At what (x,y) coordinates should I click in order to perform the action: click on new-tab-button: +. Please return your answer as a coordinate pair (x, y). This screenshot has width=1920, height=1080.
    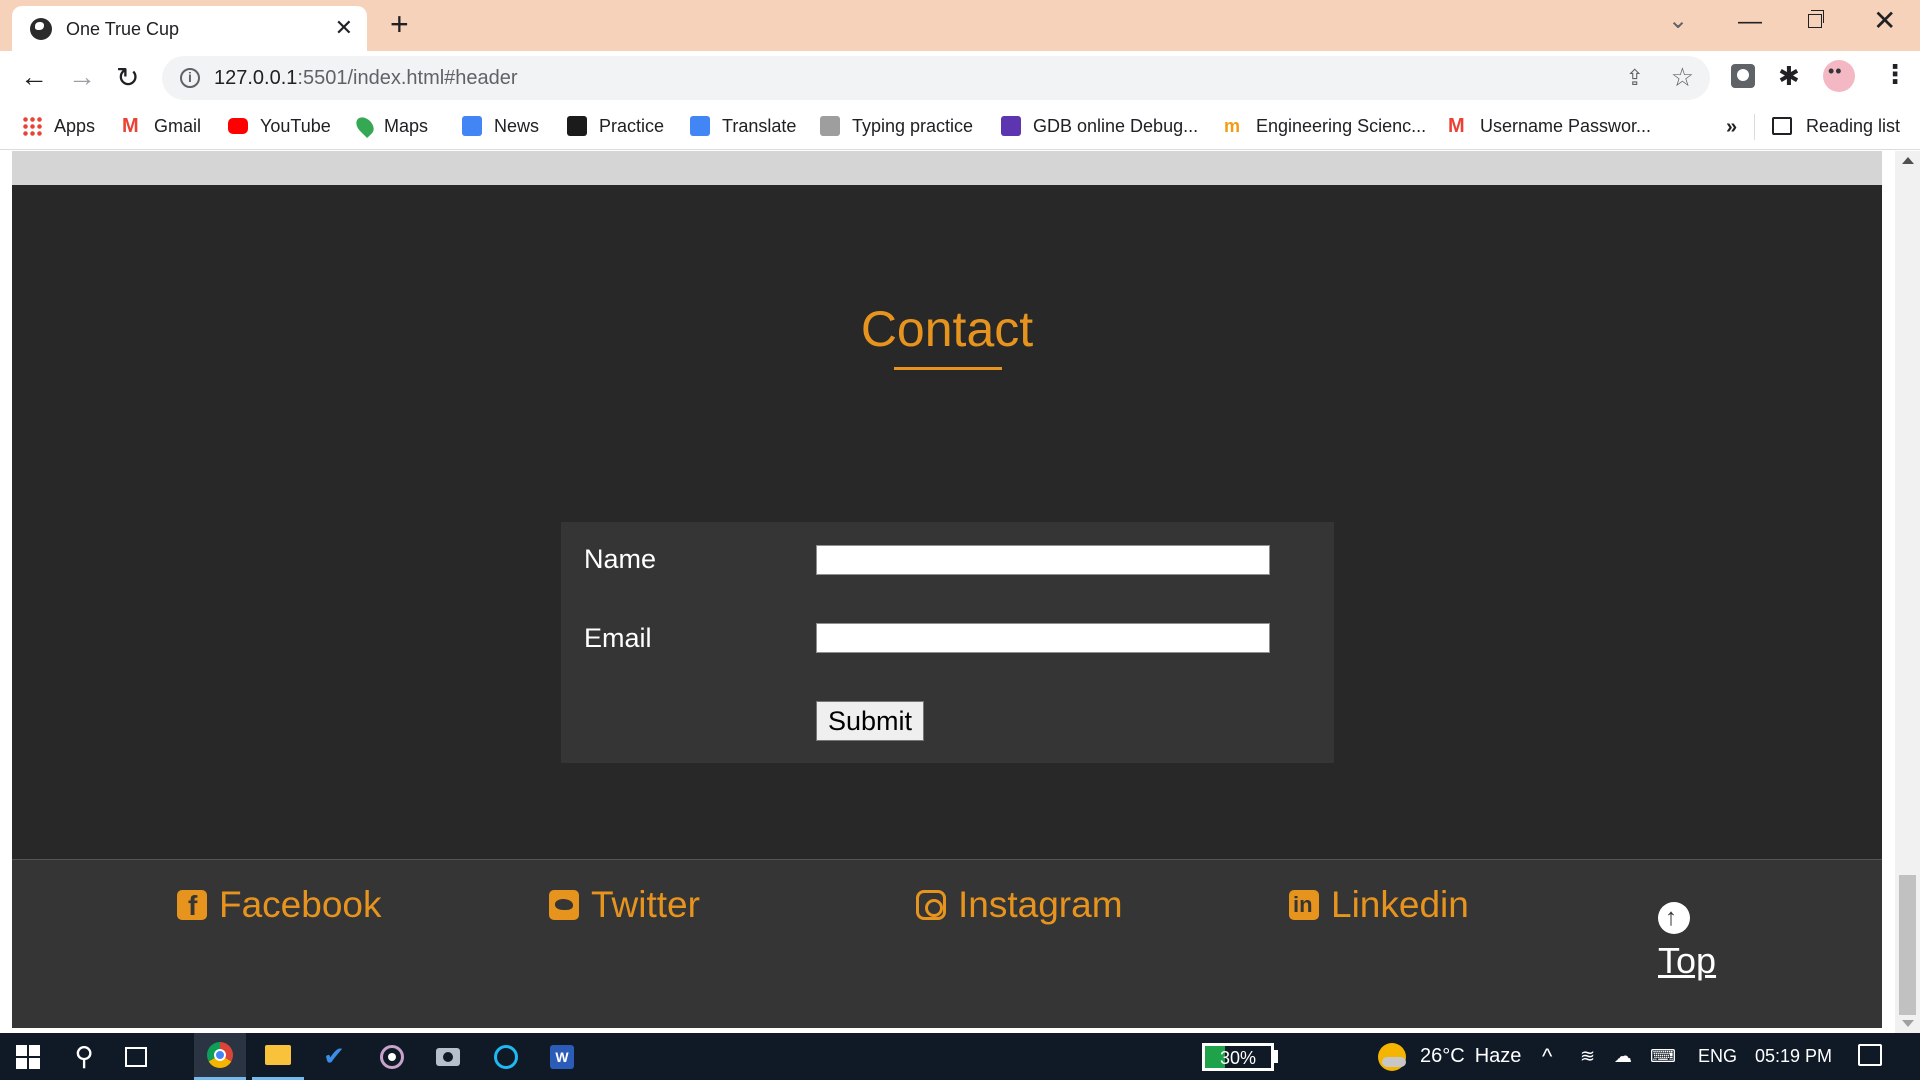
    Looking at the image, I should click on (399, 24).